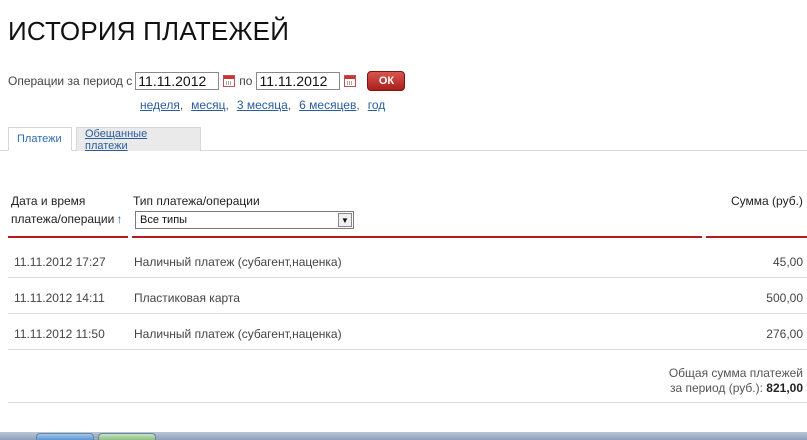 Image resolution: width=807 pixels, height=440 pixels. What do you see at coordinates (60, 262) in the screenshot?
I see `row-date: 11.11.2012 17:27` at bounding box center [60, 262].